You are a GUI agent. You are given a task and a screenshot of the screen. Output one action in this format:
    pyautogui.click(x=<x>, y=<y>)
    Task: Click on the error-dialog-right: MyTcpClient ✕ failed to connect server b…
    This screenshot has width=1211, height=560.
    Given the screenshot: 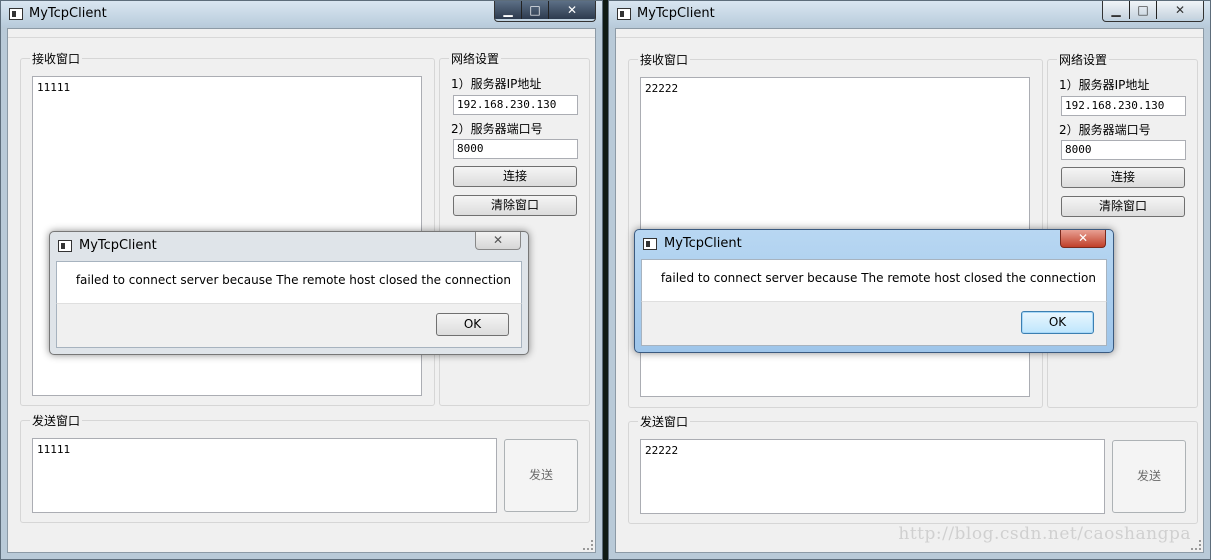 What is the action you would take?
    pyautogui.click(x=874, y=291)
    